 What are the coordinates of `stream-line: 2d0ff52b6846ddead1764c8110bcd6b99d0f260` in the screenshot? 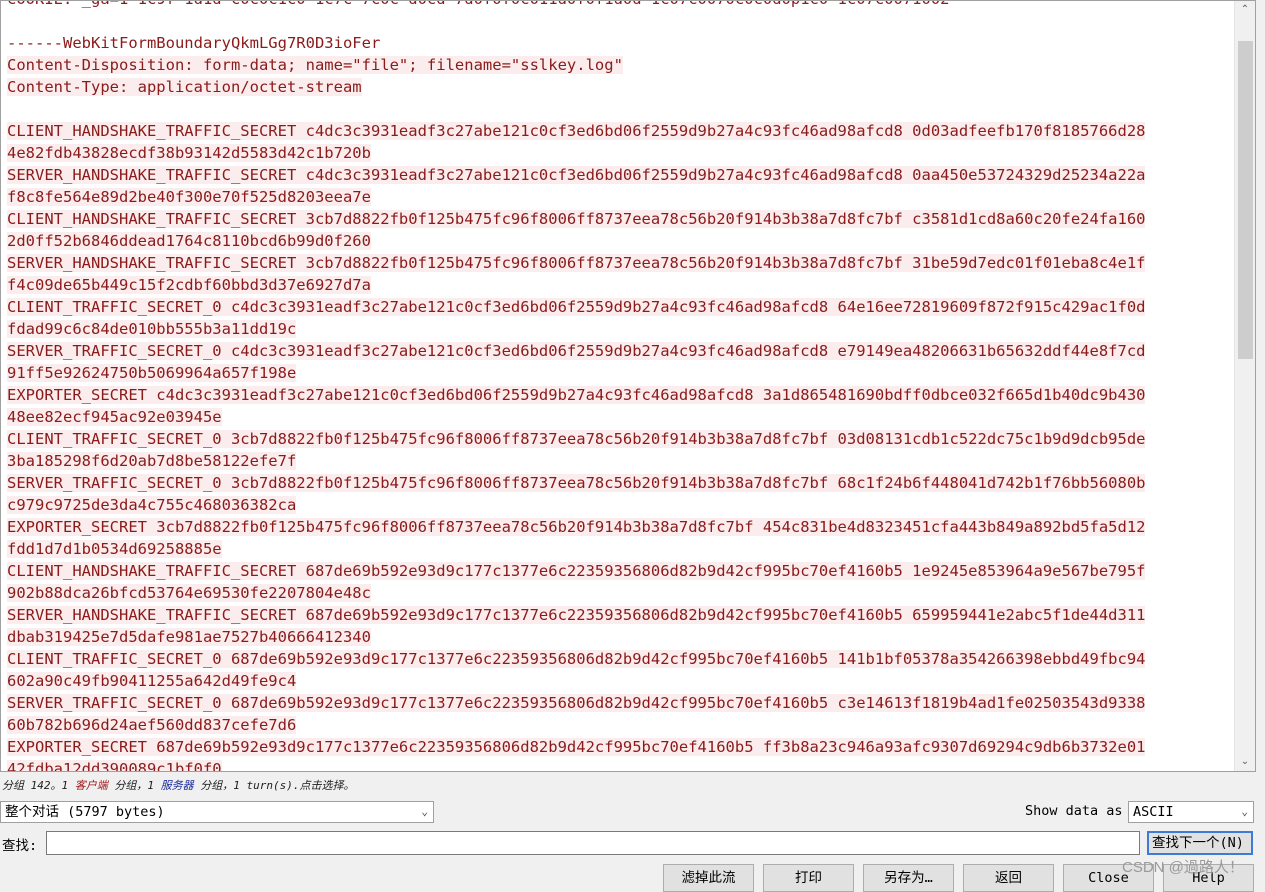 It's located at (619, 241).